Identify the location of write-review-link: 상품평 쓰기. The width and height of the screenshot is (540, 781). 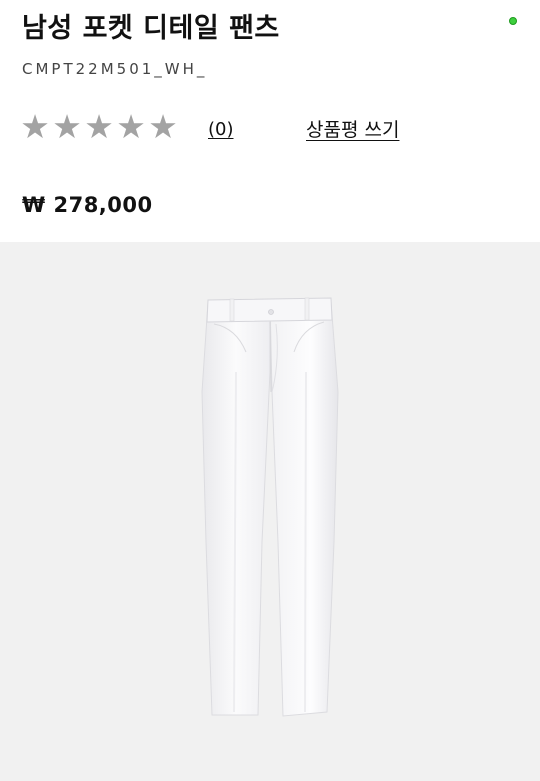
(352, 128).